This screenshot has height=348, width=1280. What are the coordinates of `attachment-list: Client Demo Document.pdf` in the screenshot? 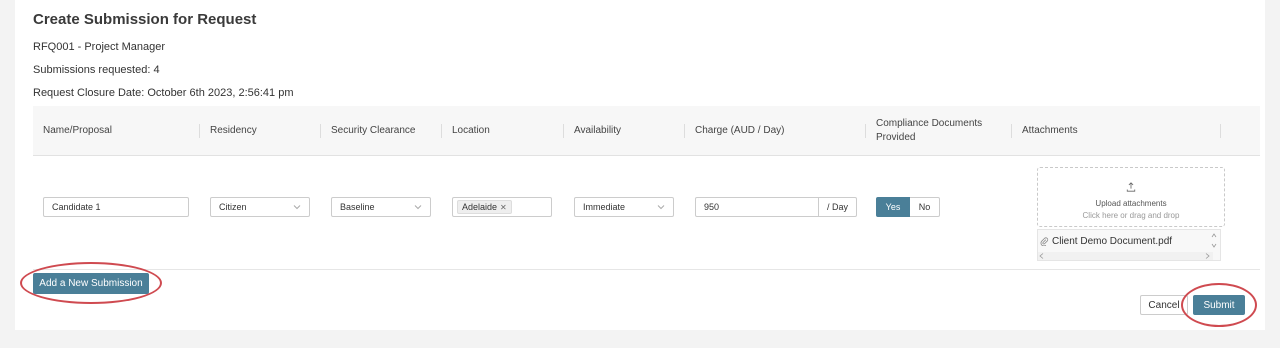 It's located at (1129, 245).